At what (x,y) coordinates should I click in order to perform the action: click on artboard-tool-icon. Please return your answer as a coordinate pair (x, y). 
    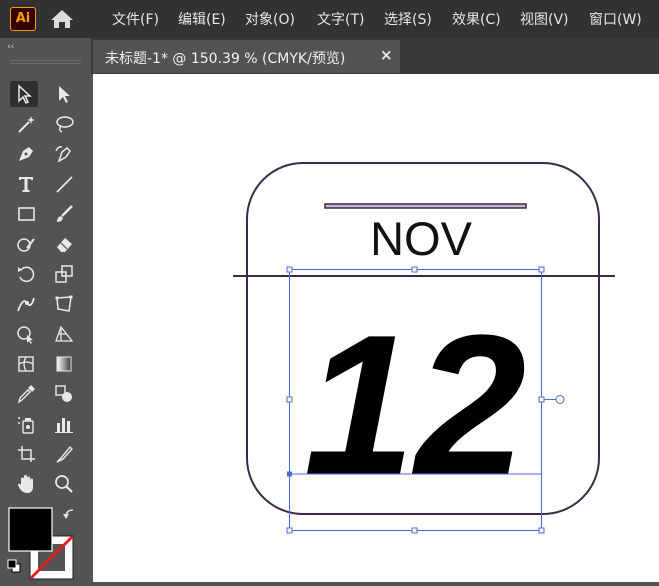
    Looking at the image, I should click on (26, 454).